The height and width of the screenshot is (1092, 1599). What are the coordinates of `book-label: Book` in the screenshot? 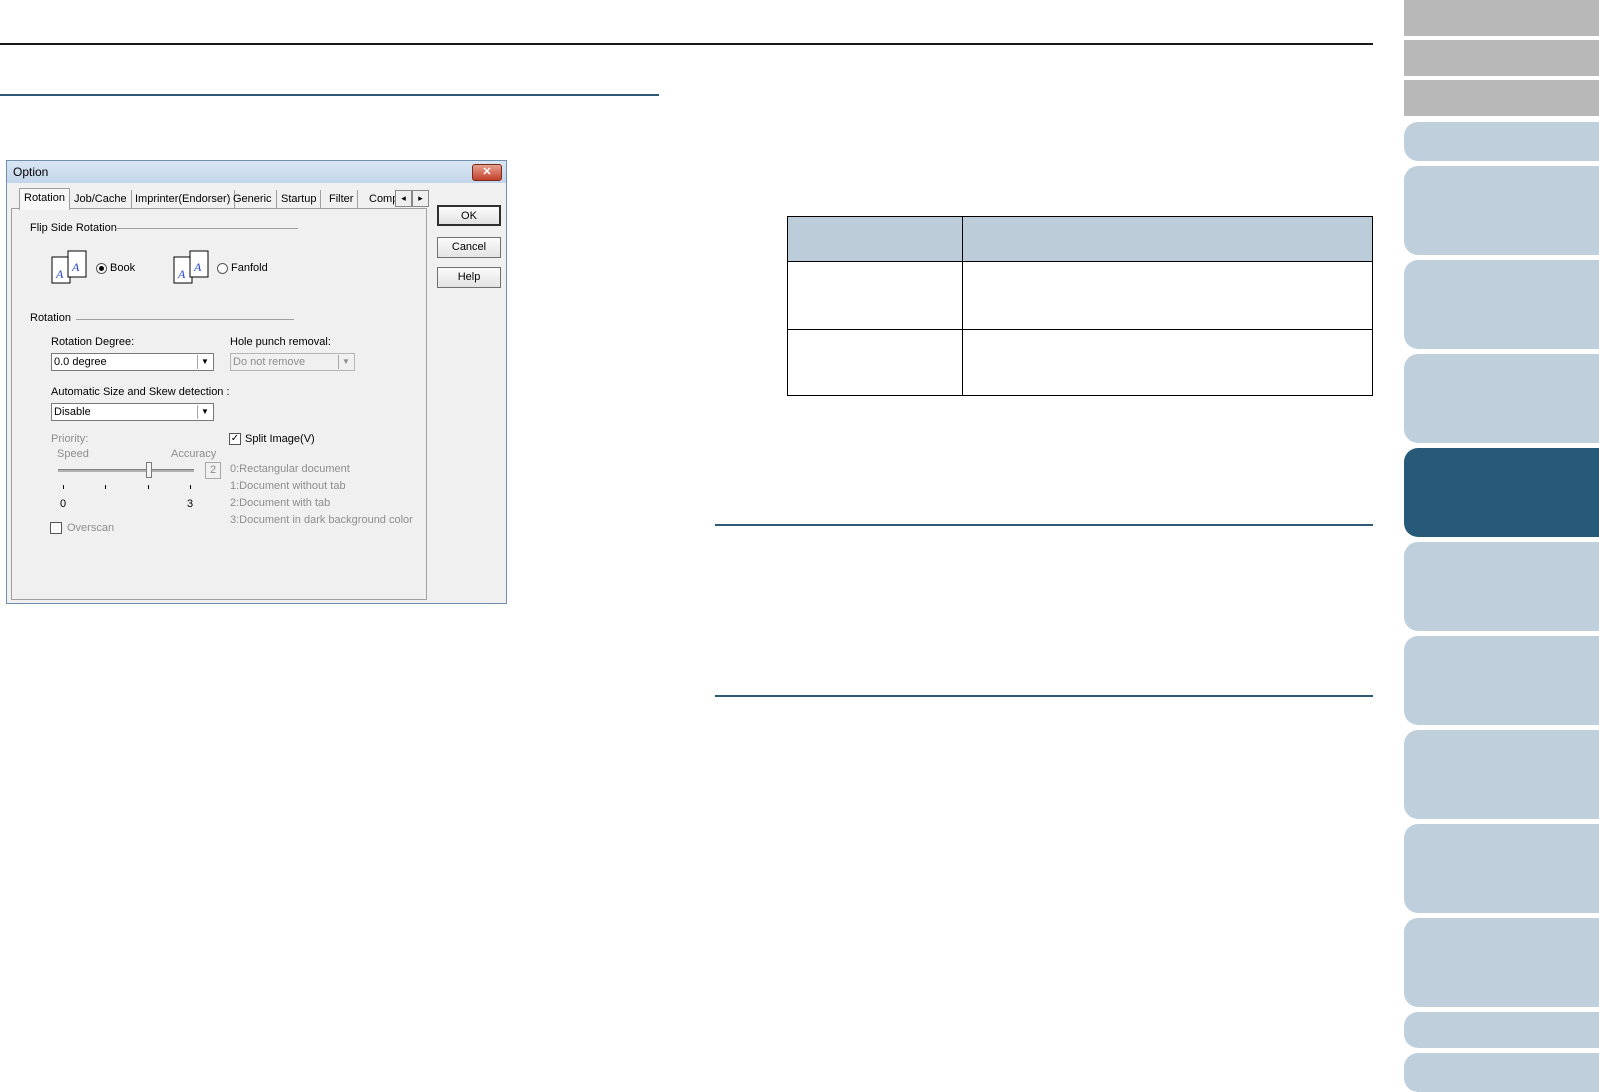 It's located at (123, 268).